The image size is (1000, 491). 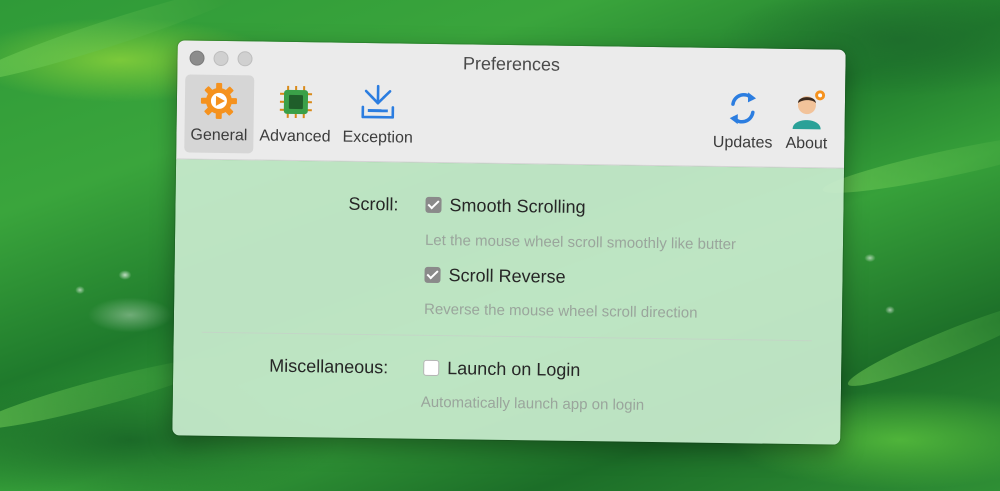 I want to click on refresh-icon, so click(x=743, y=108).